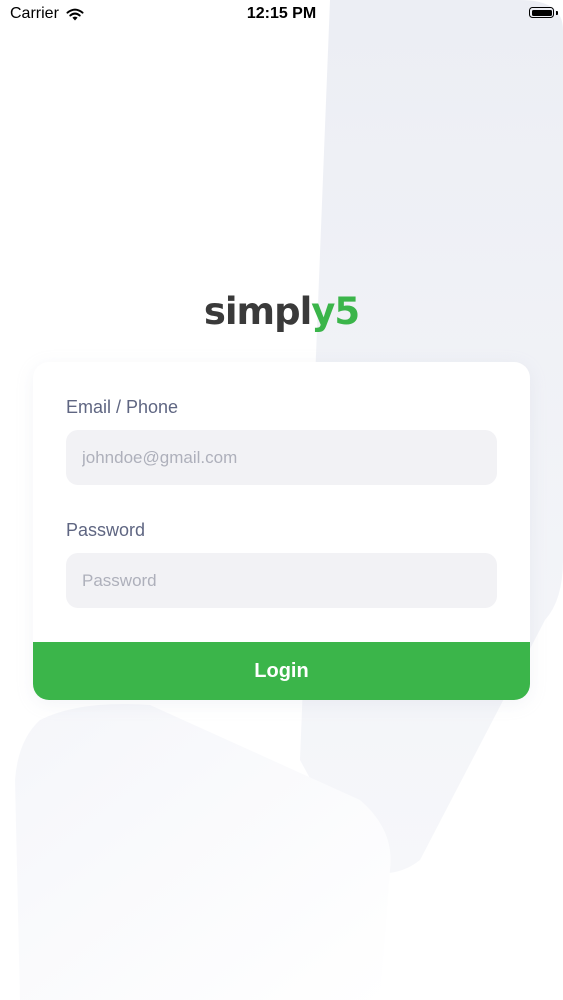 Image resolution: width=563 pixels, height=1000 pixels. I want to click on logo-green-text: y5, so click(335, 311).